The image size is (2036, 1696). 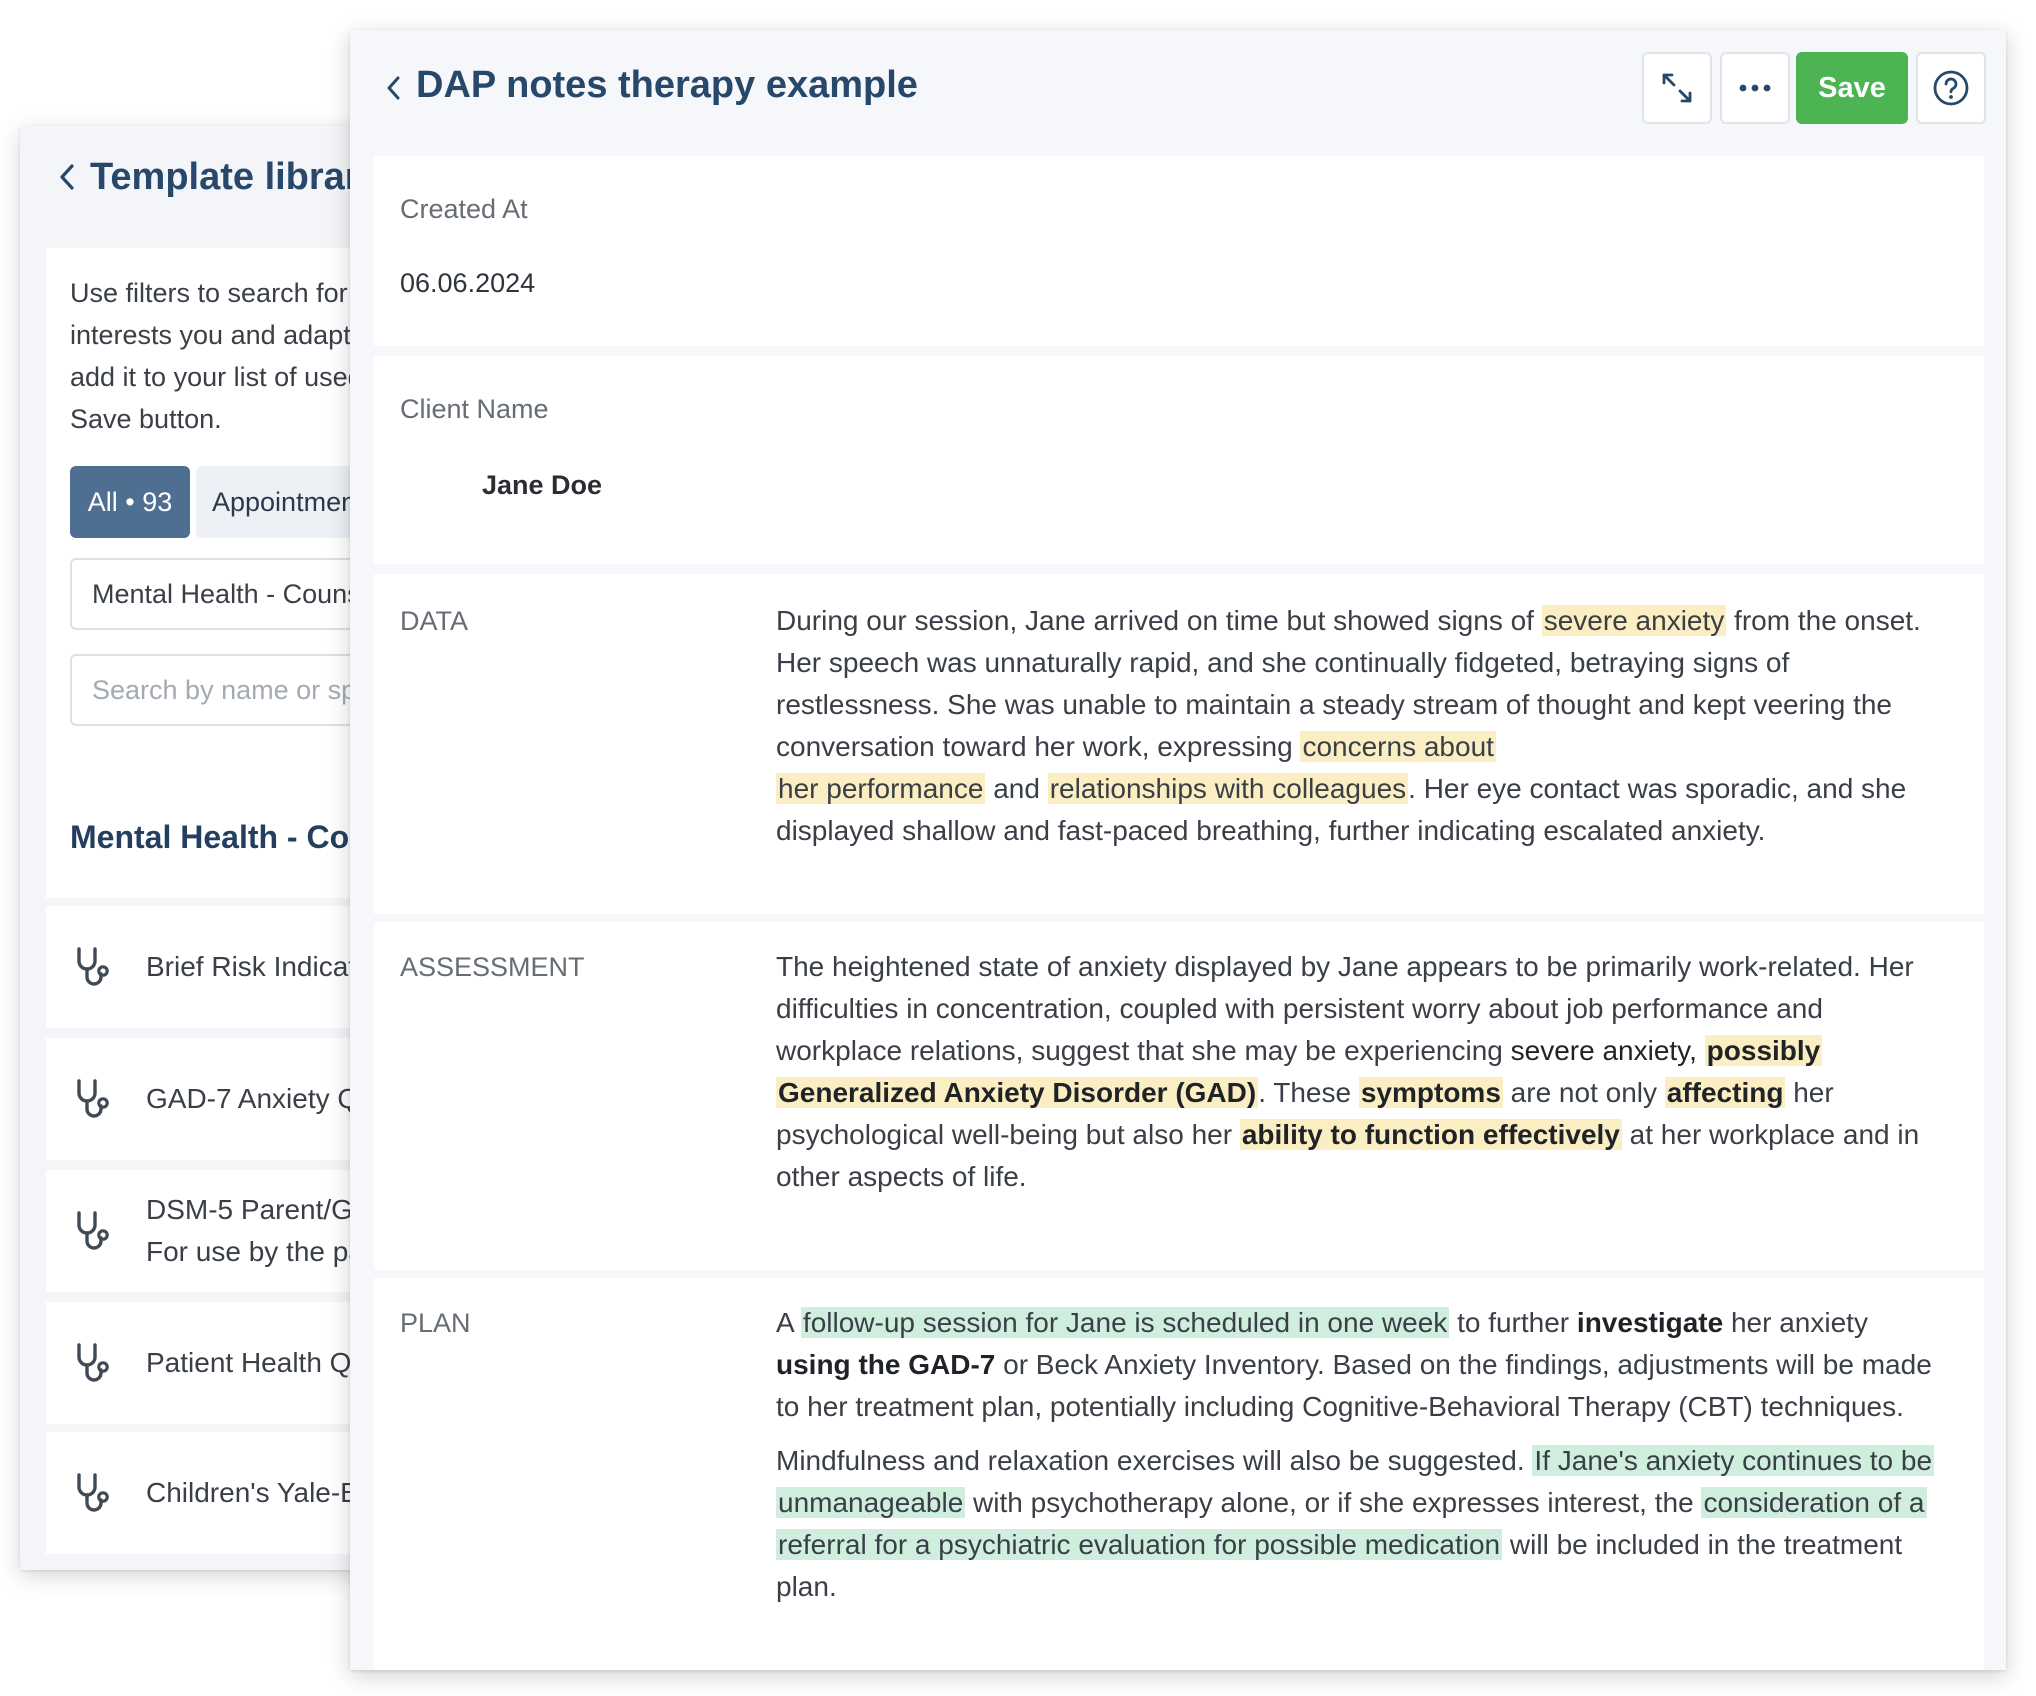 What do you see at coordinates (434, 621) in the screenshot?
I see `data-label: DATA` at bounding box center [434, 621].